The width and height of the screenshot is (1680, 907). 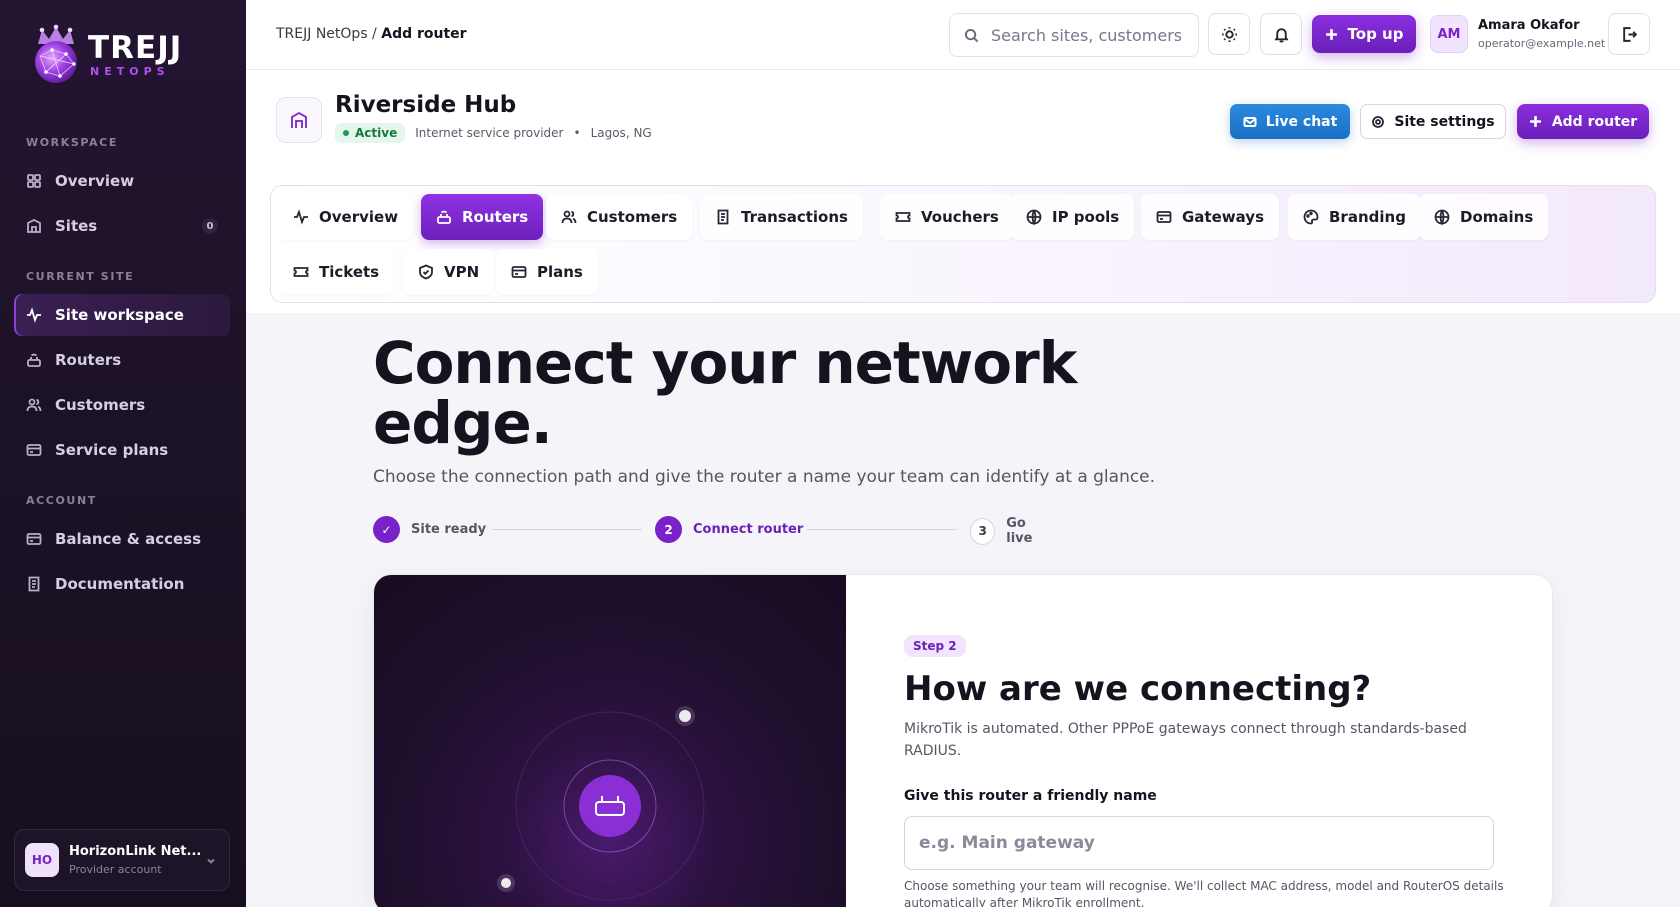 What do you see at coordinates (1199, 843) in the screenshot?
I see `router-name-input` at bounding box center [1199, 843].